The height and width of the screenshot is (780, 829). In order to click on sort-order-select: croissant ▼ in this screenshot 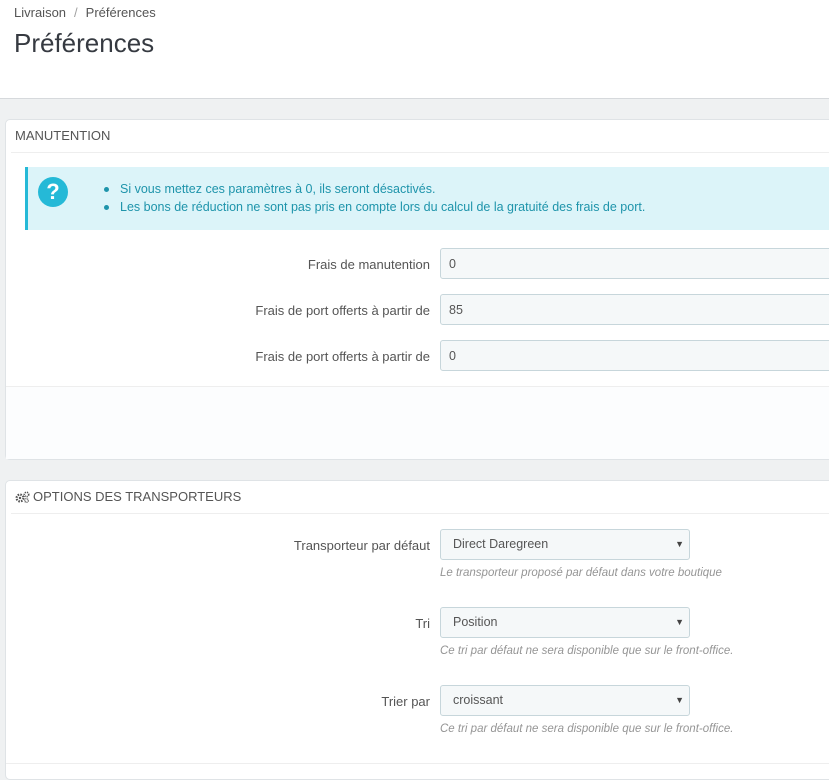, I will do `click(565, 700)`.